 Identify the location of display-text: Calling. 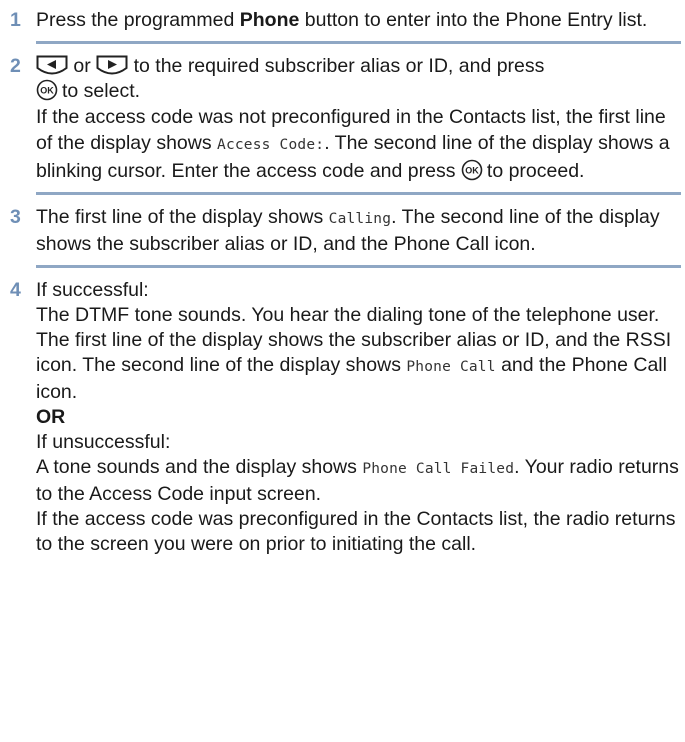
(360, 219).